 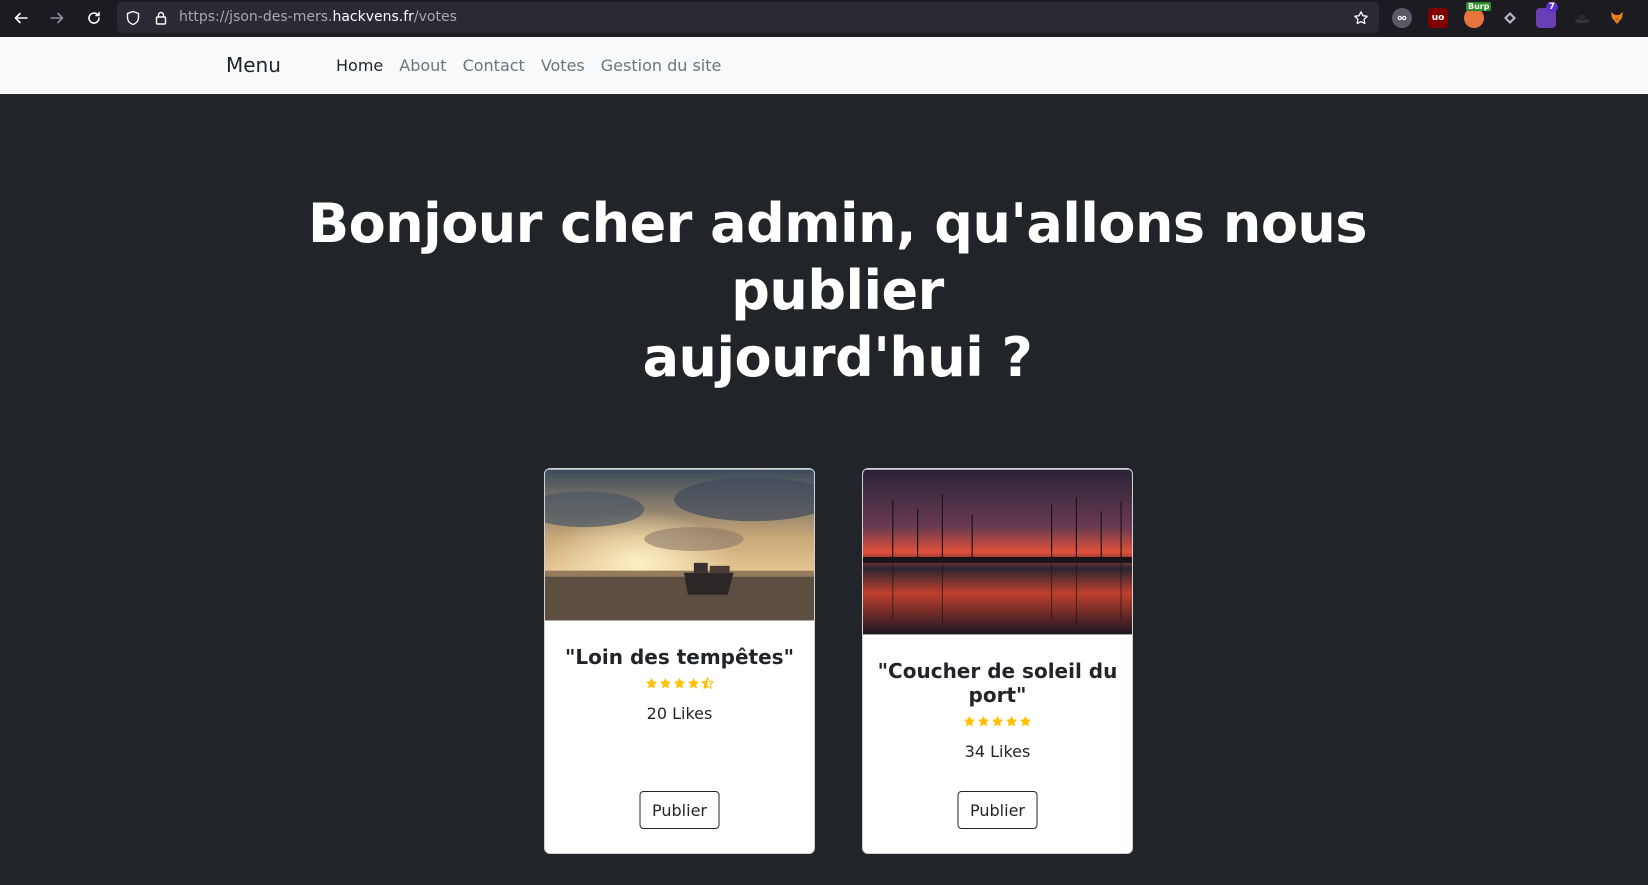 What do you see at coordinates (422, 65) in the screenshot?
I see `nav-link-about: About` at bounding box center [422, 65].